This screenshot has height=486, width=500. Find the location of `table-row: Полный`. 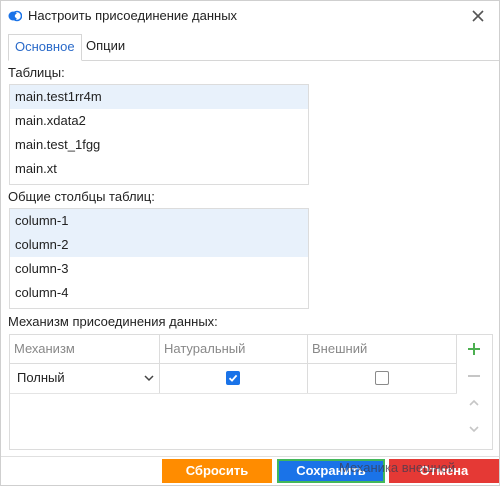

table-row: Полный is located at coordinates (233, 379).